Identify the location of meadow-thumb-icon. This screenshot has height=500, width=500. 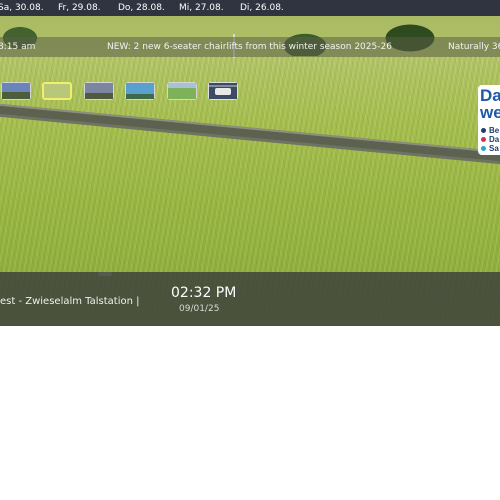
(57, 91).